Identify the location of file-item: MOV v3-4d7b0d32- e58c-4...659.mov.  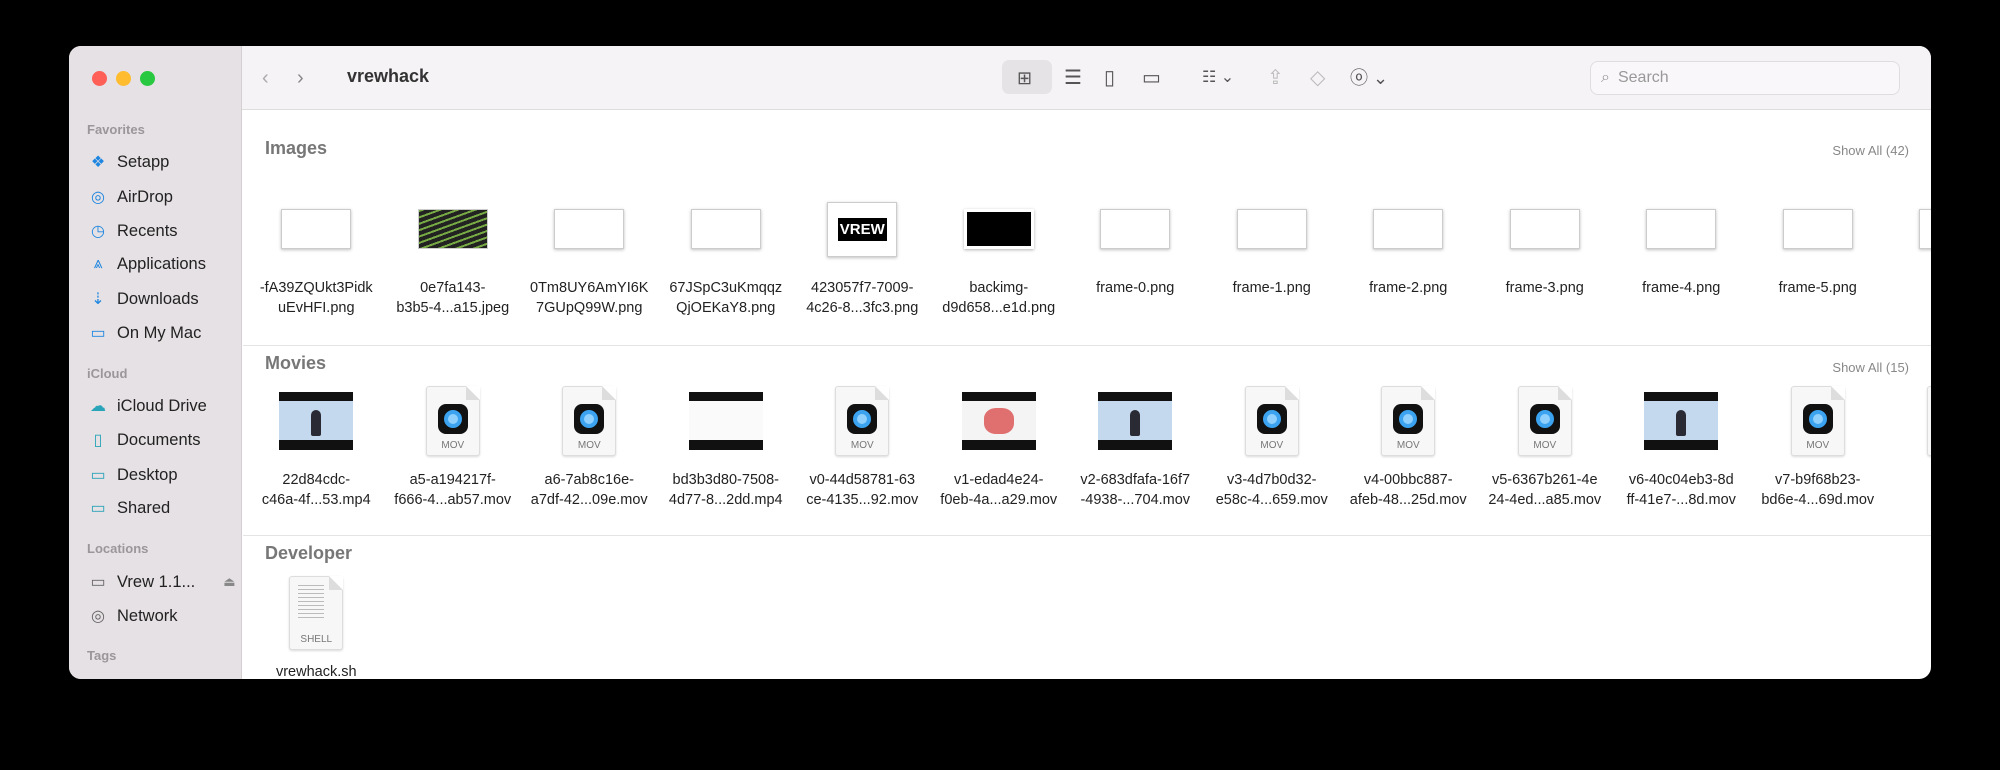
(1272, 448).